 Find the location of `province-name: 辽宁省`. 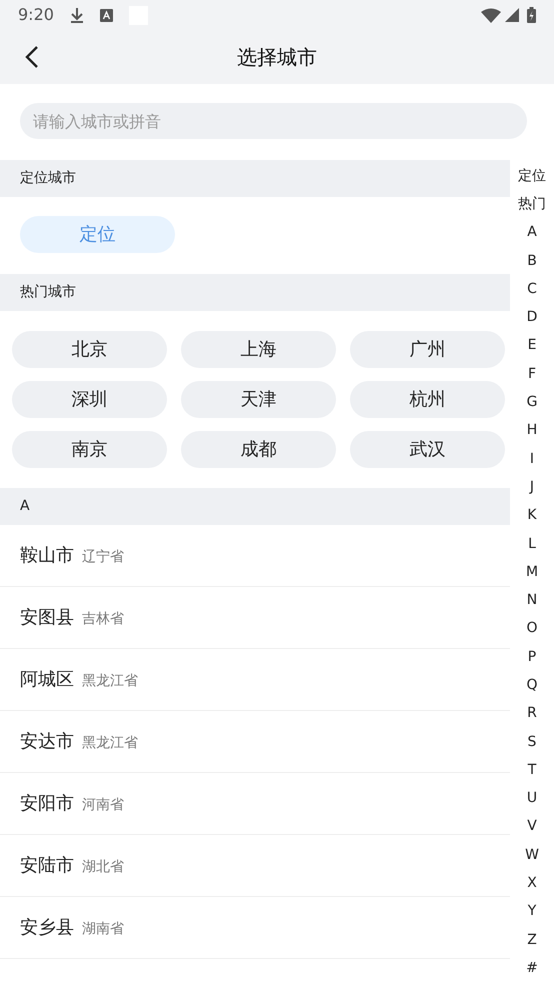

province-name: 辽宁省 is located at coordinates (103, 557).